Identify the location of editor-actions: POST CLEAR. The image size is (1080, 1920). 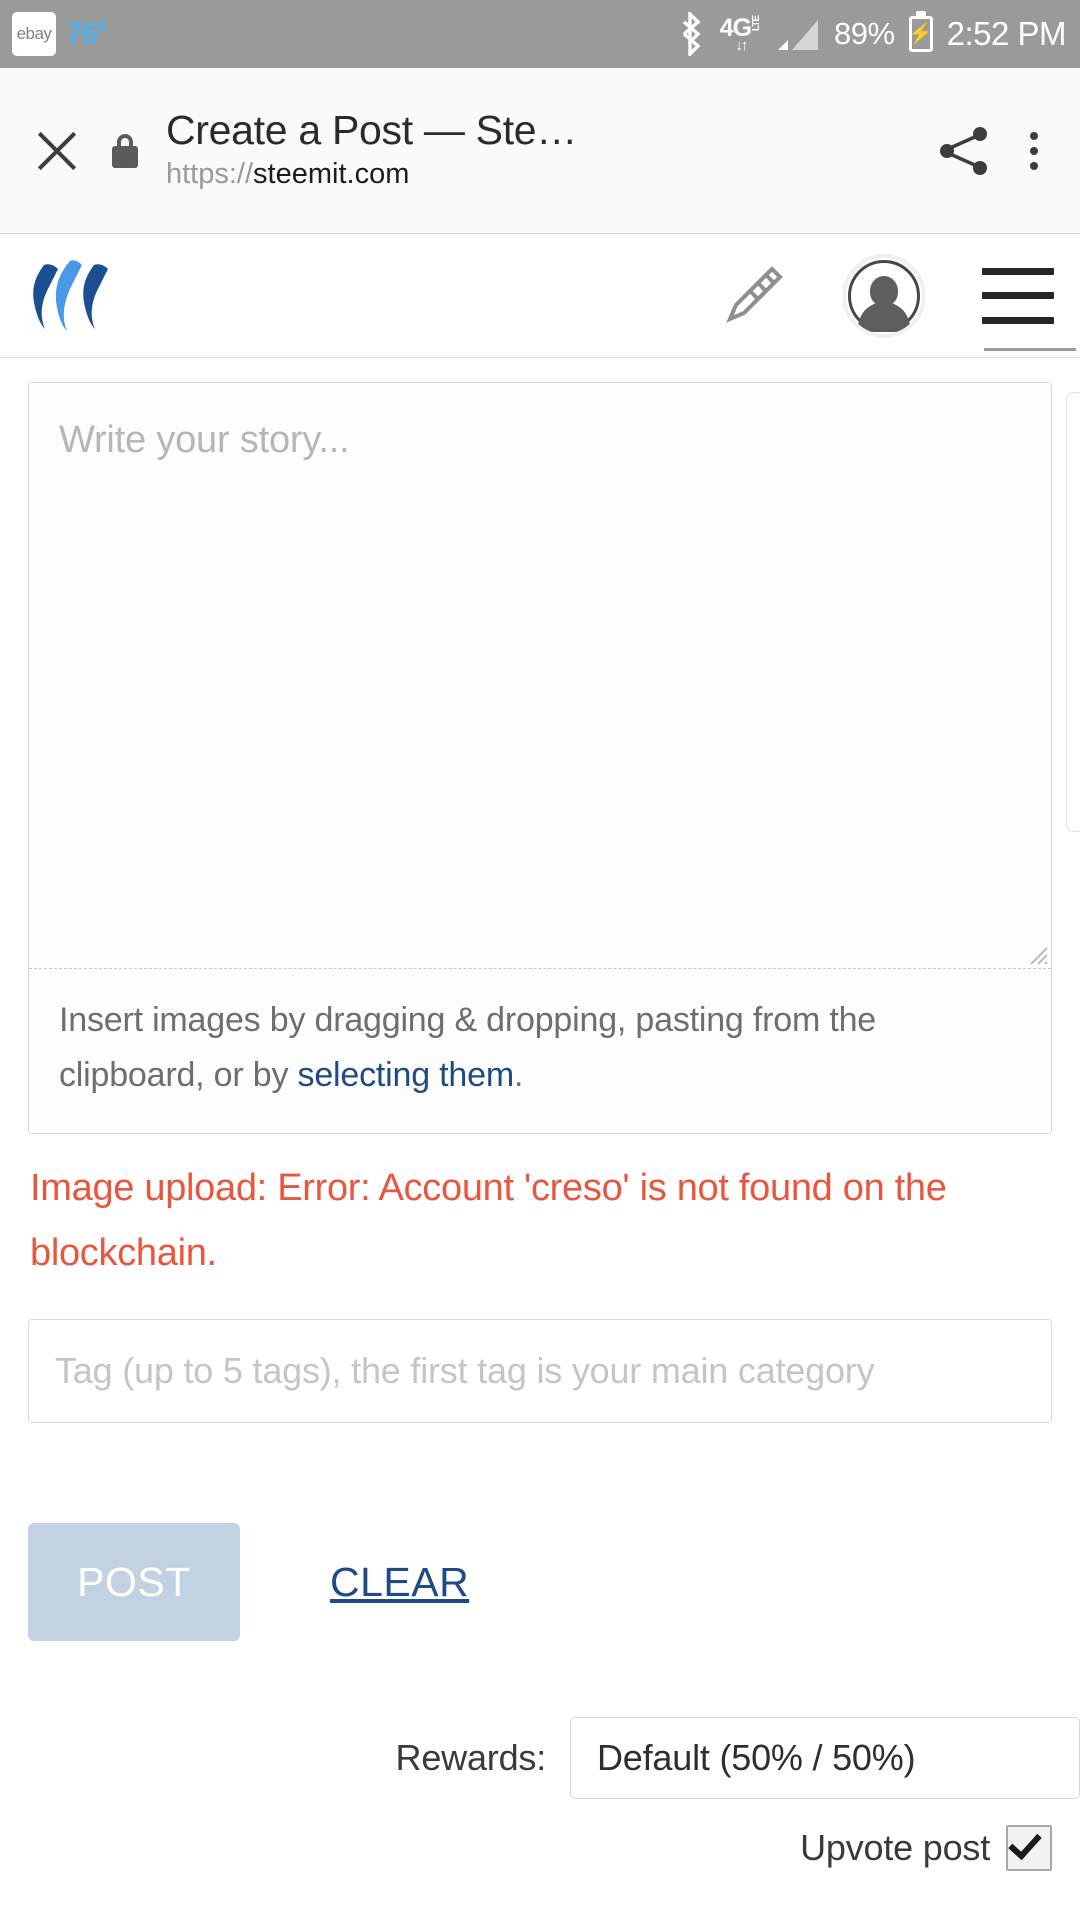
(540, 1582).